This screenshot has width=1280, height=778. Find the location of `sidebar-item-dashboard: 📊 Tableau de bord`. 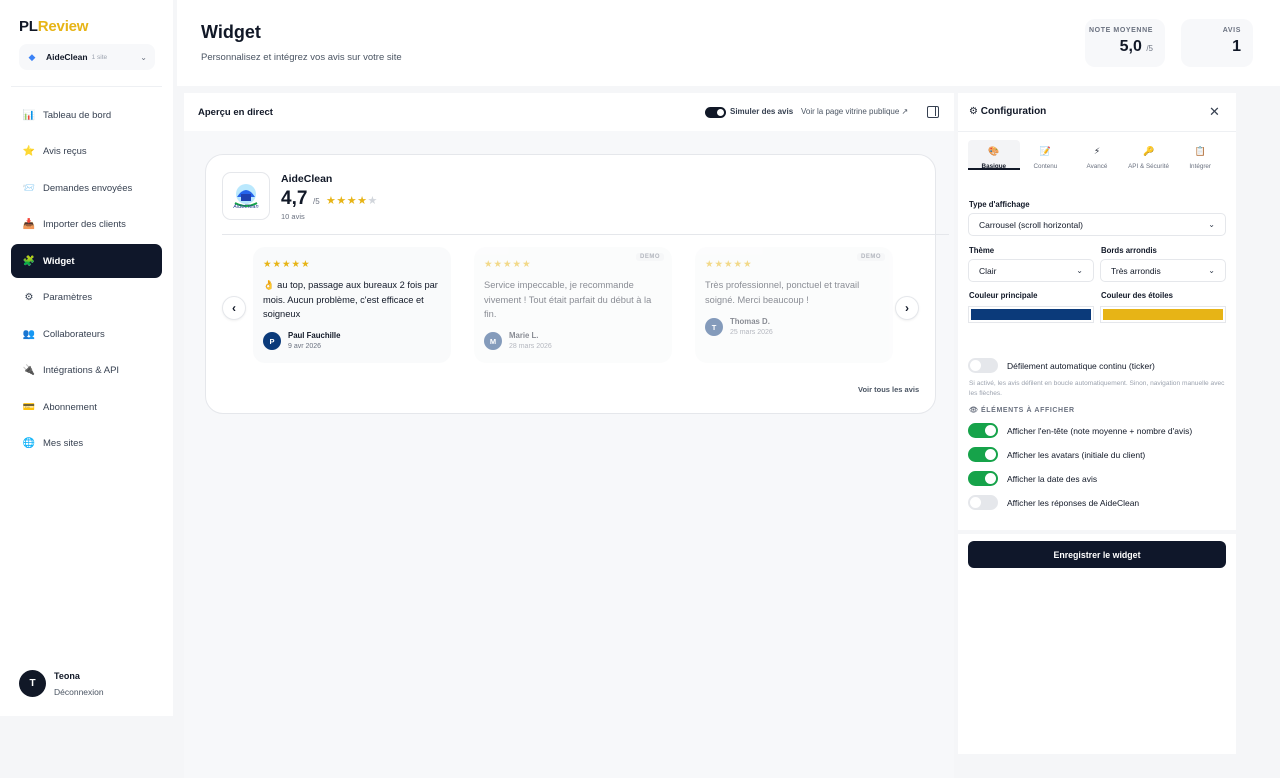

sidebar-item-dashboard: 📊 Tableau de bord is located at coordinates (86, 115).